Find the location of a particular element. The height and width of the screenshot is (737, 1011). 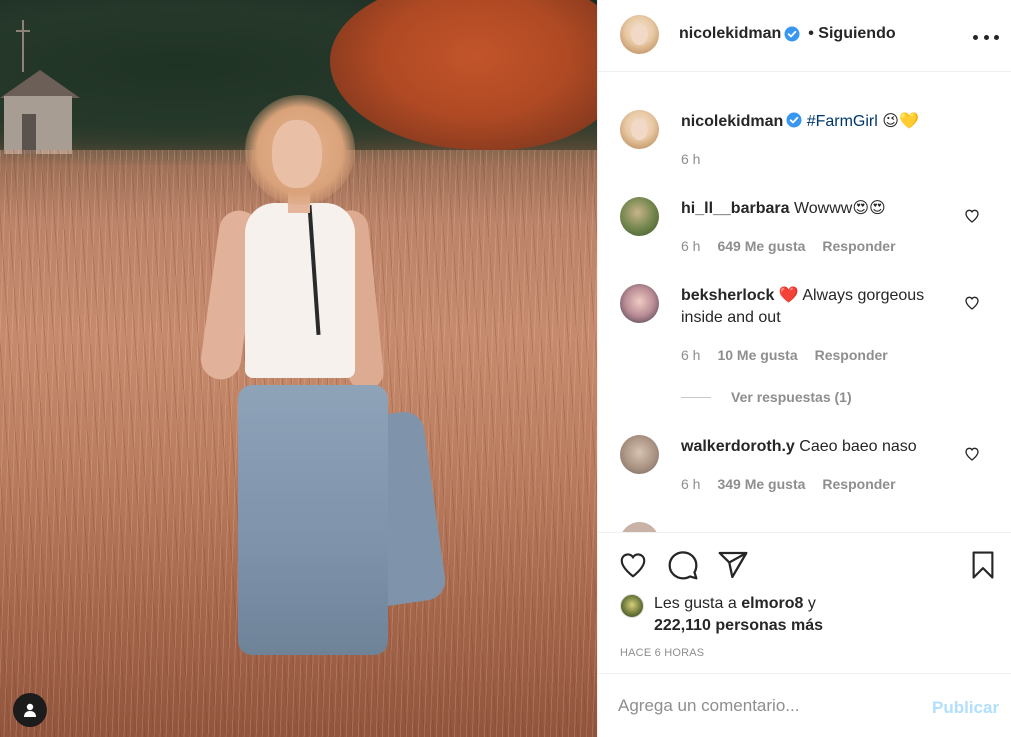

comment-text: hi_ll__barbara Wowww😍😍 is located at coordinates (821, 209).